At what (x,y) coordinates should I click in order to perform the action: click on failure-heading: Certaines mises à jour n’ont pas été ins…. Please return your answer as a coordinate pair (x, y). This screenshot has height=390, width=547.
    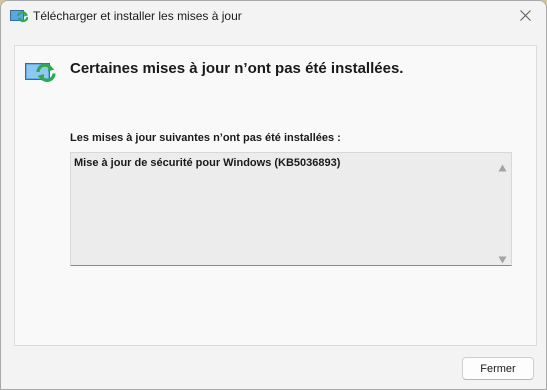
    Looking at the image, I should click on (237, 68).